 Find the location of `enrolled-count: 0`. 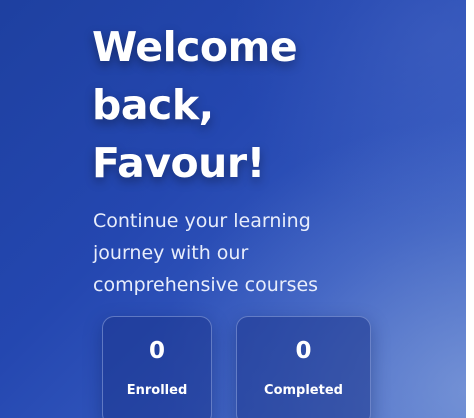

enrolled-count: 0 is located at coordinates (156, 351).